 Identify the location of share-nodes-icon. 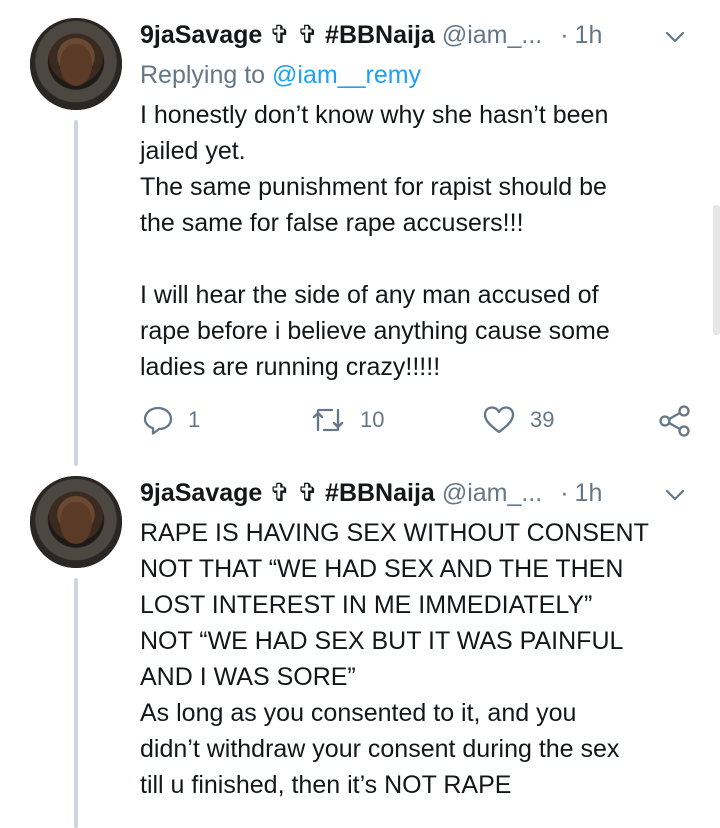
(674, 421).